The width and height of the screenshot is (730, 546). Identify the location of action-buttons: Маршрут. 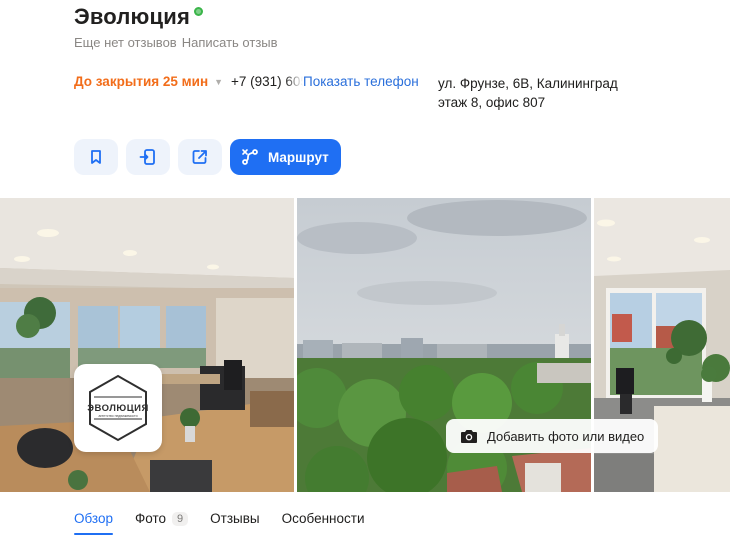
(207, 157).